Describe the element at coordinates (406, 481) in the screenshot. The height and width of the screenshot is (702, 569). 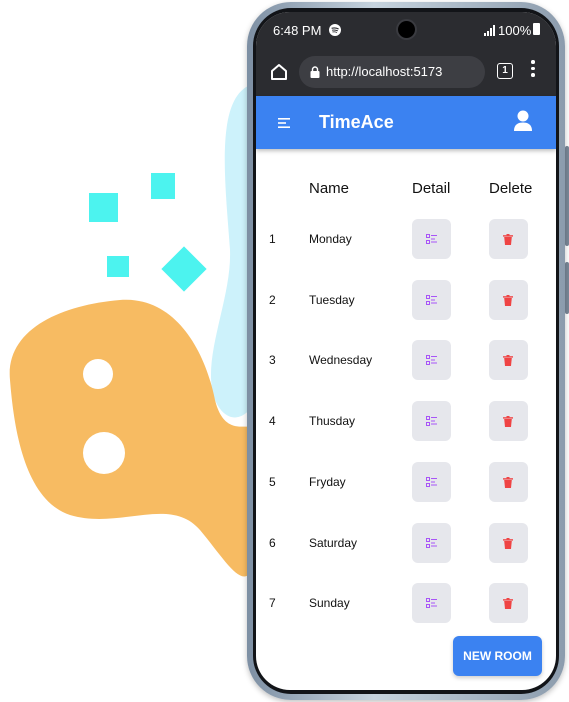
I see `table-row: 5 Fryday` at that location.